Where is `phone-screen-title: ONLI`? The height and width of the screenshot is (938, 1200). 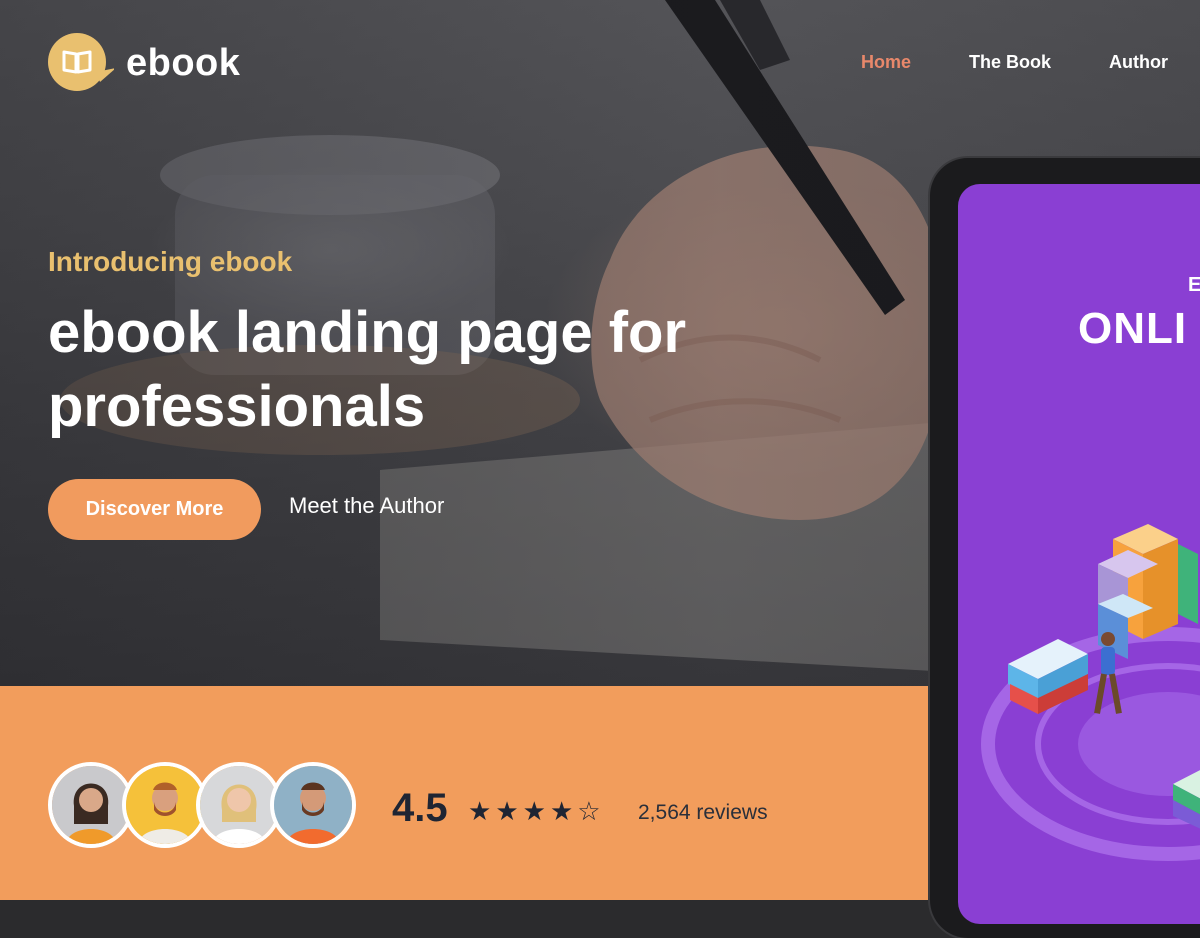 phone-screen-title: ONLI is located at coordinates (1133, 328).